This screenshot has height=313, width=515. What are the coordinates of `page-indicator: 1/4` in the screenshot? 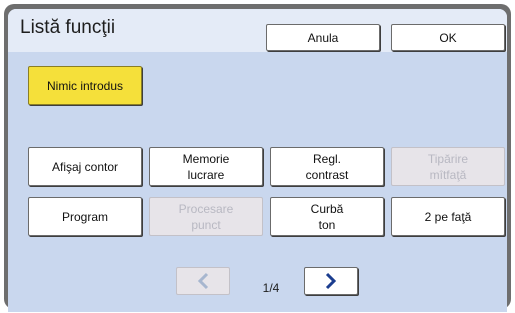 It's located at (271, 288).